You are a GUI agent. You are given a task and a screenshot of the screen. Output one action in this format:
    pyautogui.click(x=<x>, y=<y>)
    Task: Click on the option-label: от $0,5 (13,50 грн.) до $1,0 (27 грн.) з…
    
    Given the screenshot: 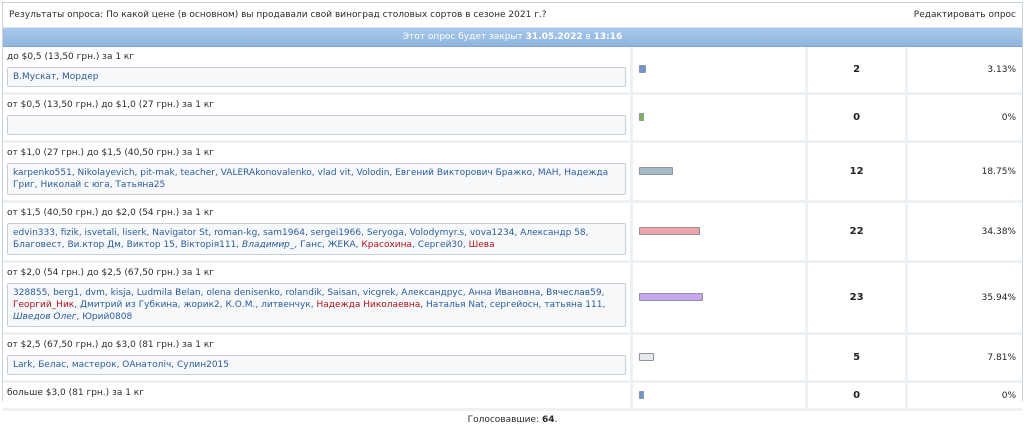 What is the action you would take?
    pyautogui.click(x=110, y=105)
    